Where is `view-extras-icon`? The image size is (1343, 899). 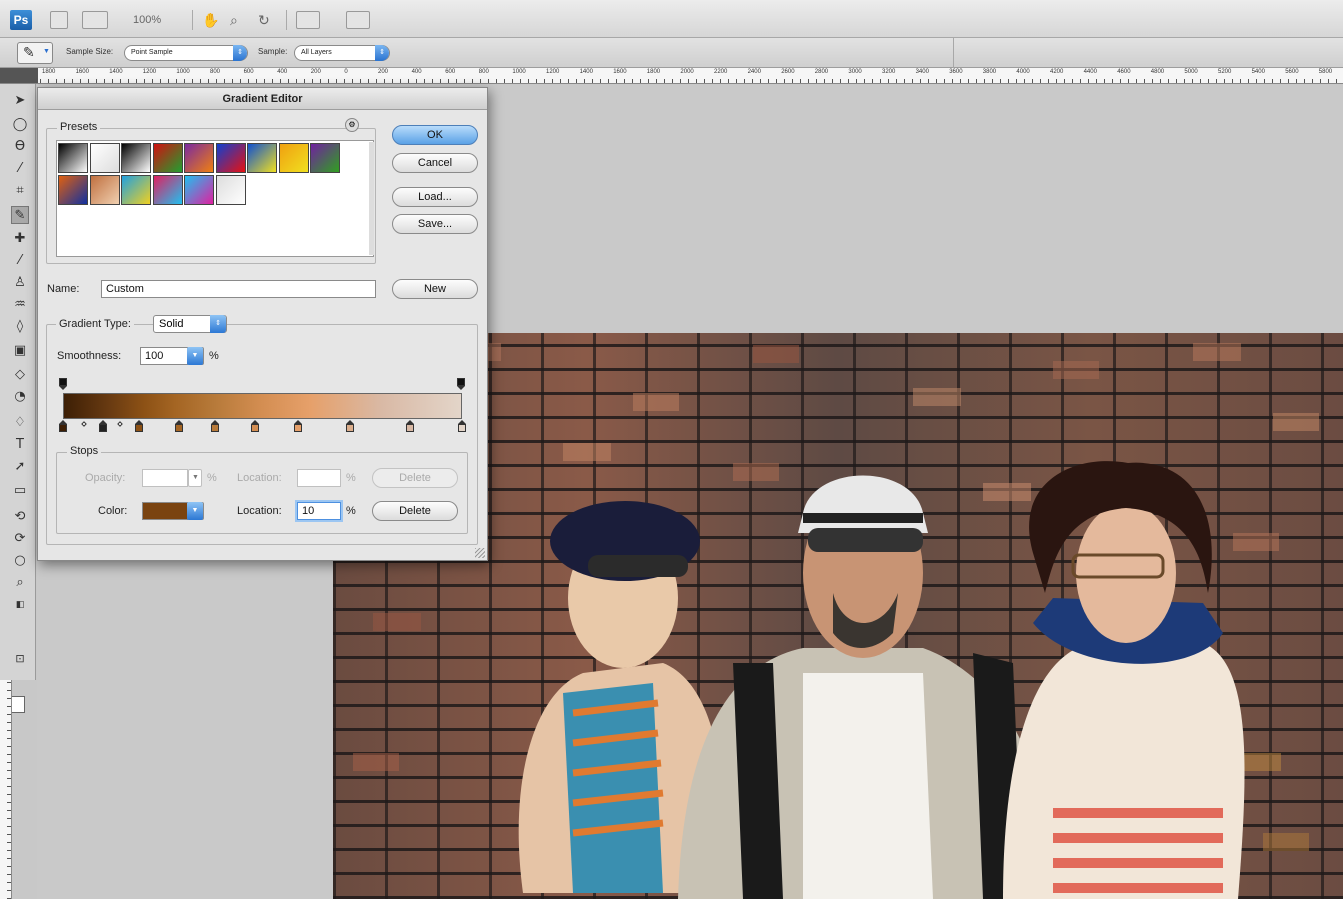 view-extras-icon is located at coordinates (95, 20).